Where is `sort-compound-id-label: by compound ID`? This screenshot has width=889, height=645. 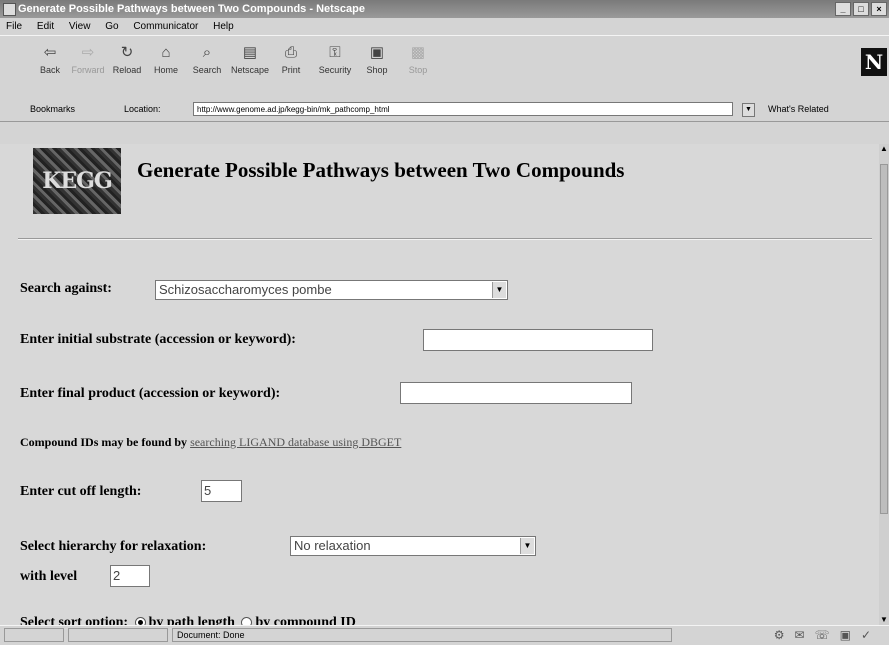 sort-compound-id-label: by compound ID is located at coordinates (305, 620).